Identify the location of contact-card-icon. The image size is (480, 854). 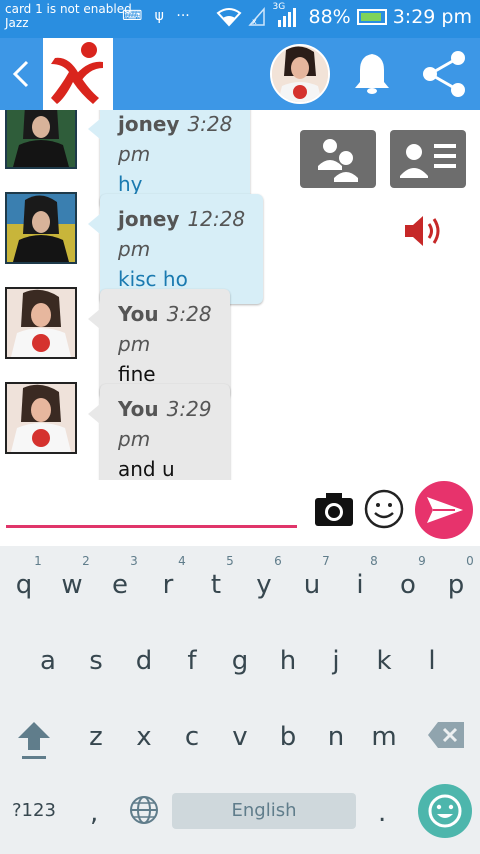
(428, 161).